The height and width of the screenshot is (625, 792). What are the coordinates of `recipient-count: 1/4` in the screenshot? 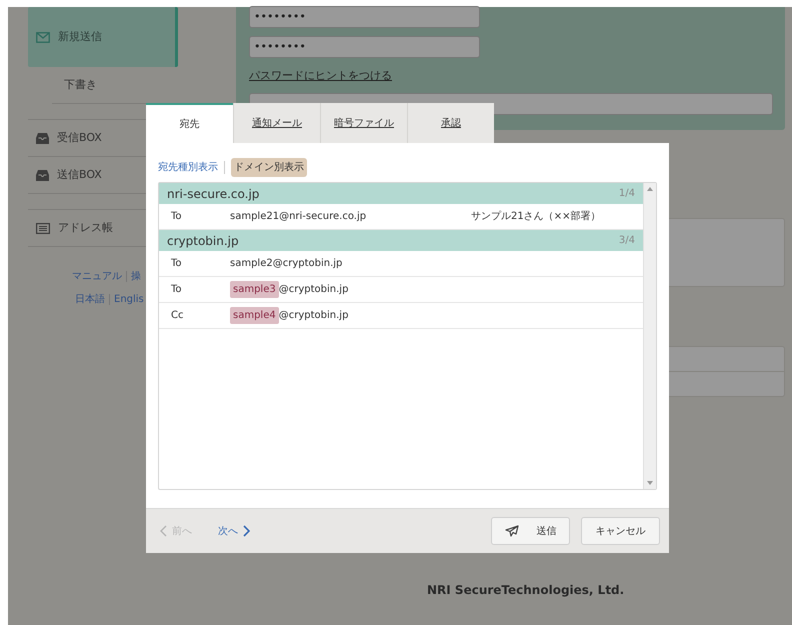 It's located at (626, 194).